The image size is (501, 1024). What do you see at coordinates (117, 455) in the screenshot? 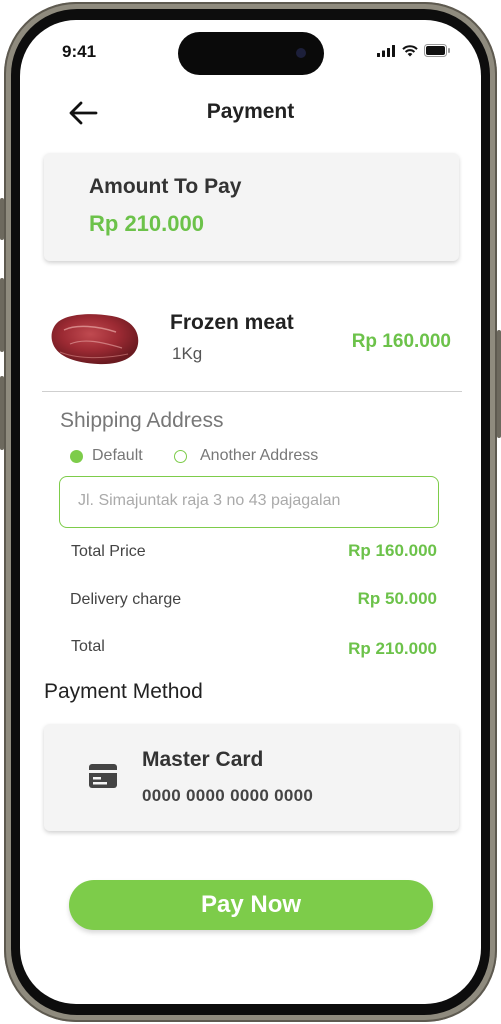
I see `radio-default-label: Default` at bounding box center [117, 455].